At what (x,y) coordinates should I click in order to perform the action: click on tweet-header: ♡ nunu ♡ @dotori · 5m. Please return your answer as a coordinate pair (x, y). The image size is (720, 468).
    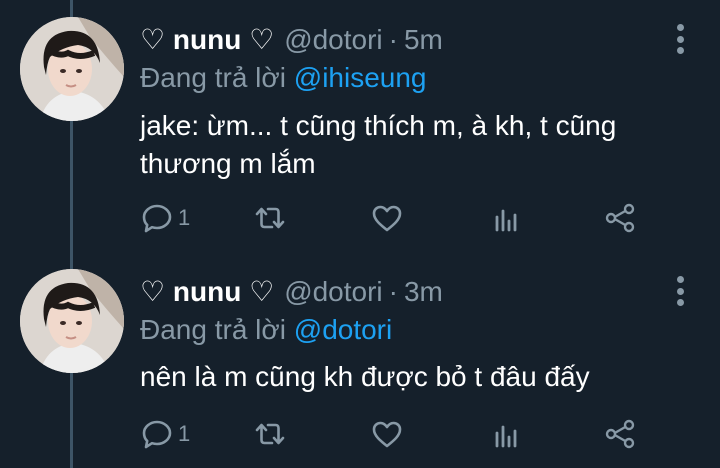
    Looking at the image, I should click on (400, 40).